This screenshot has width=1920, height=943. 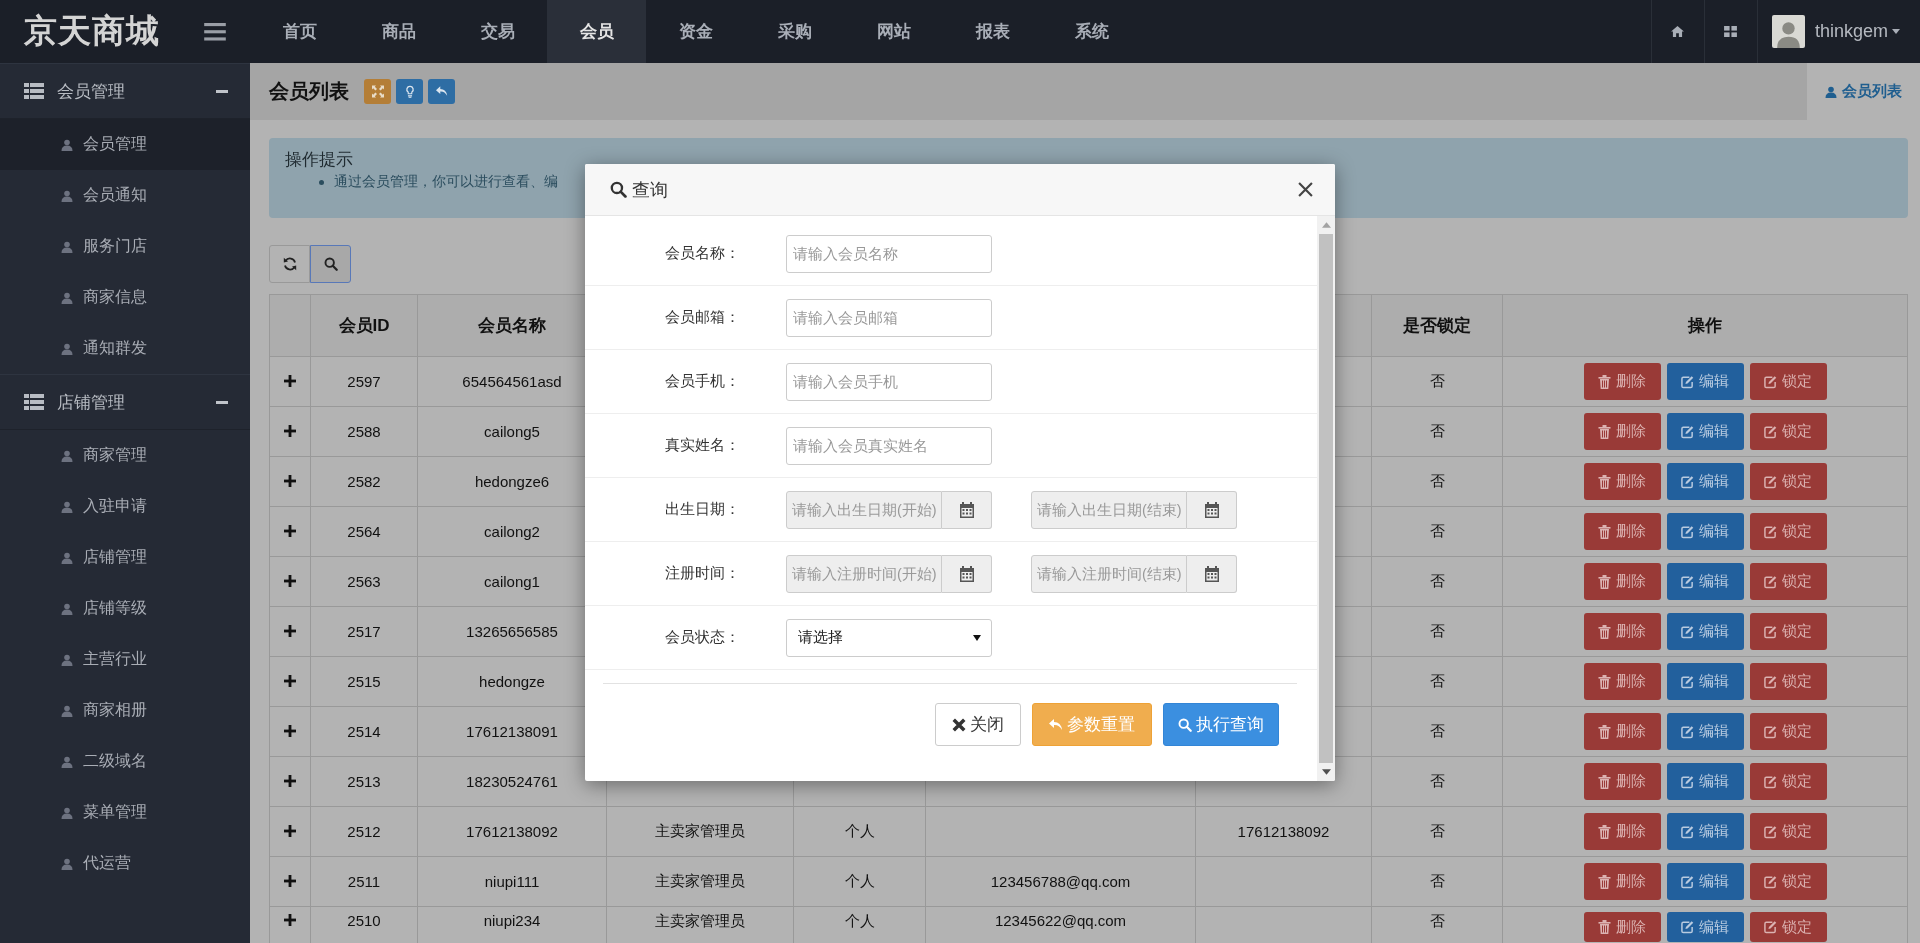 I want to click on sidebar-item: 通知群发, so click(x=125, y=348).